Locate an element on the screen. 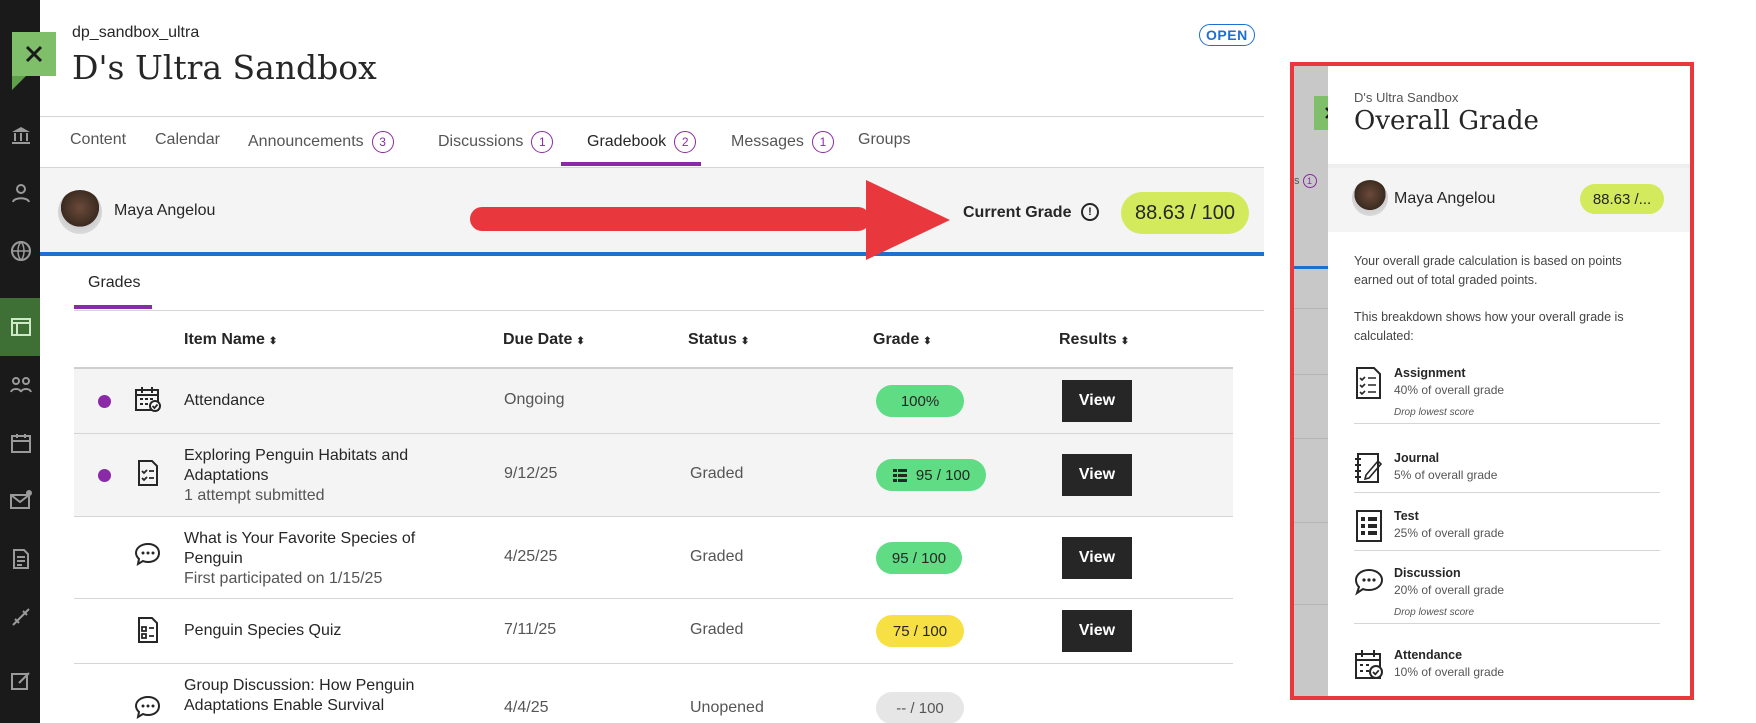 This screenshot has height=723, width=1756. tab-calendar: Calendar is located at coordinates (187, 140).